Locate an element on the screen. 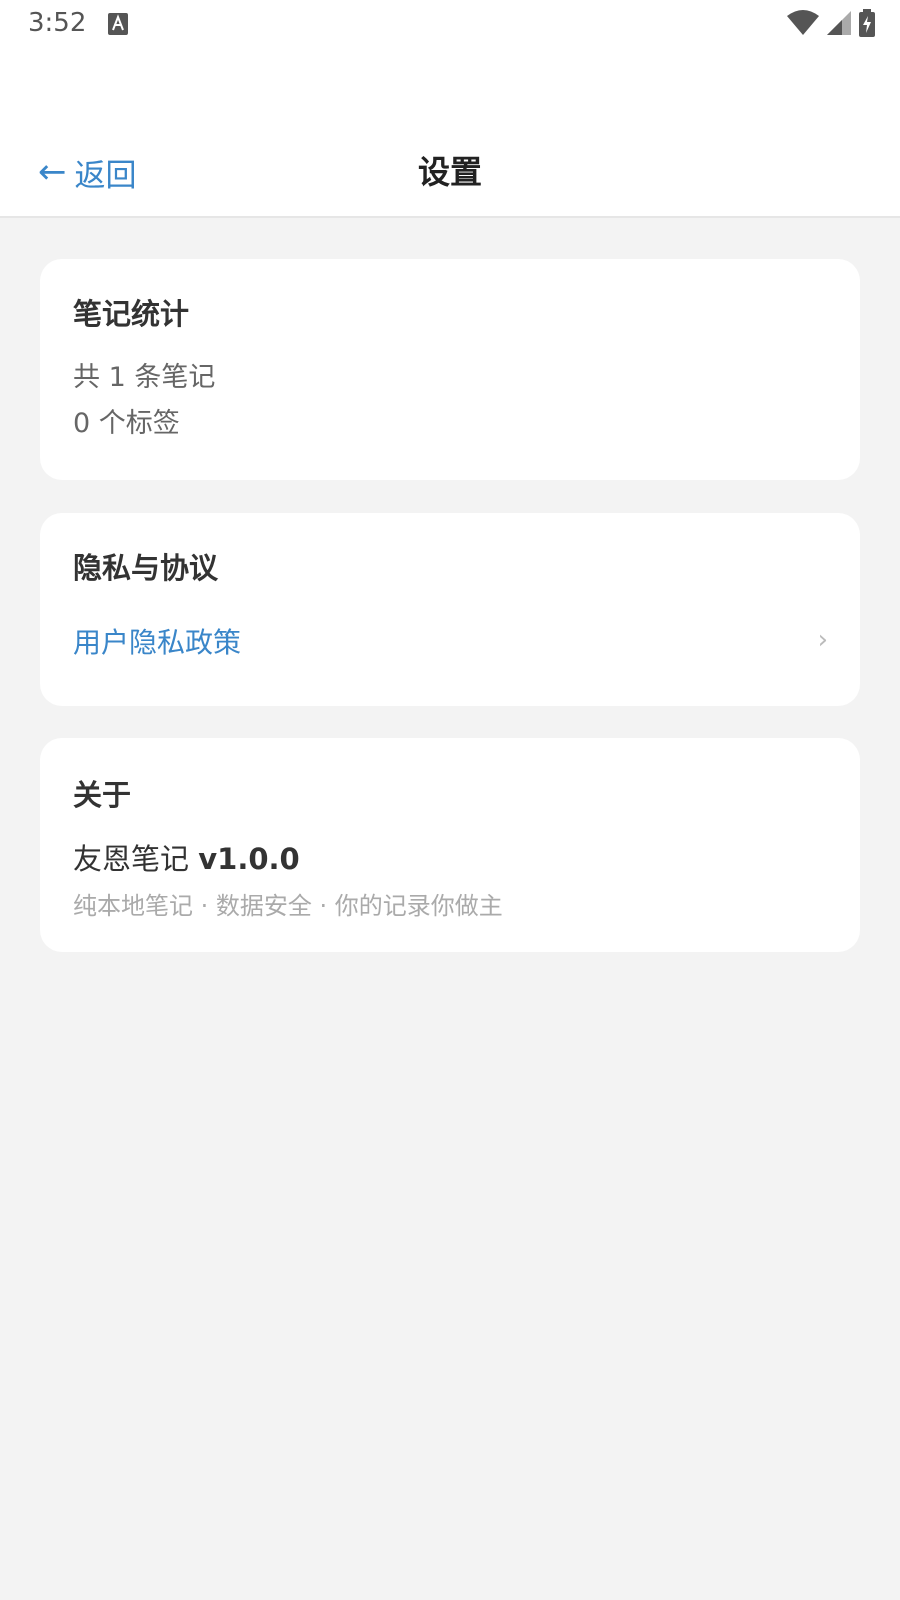  privacy-card: 隐私与协议 用户隐私政策 › is located at coordinates (450, 609).